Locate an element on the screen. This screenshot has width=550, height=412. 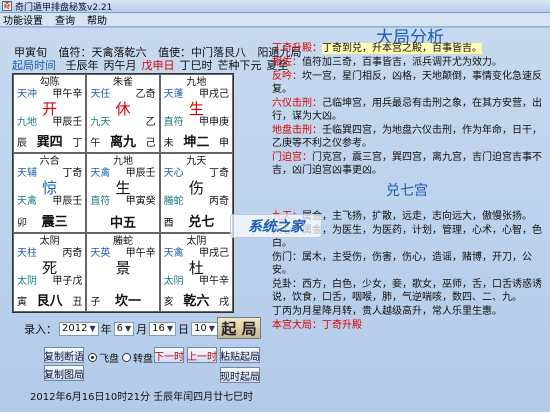
palace-name: 乾六 is located at coordinates (196, 301).